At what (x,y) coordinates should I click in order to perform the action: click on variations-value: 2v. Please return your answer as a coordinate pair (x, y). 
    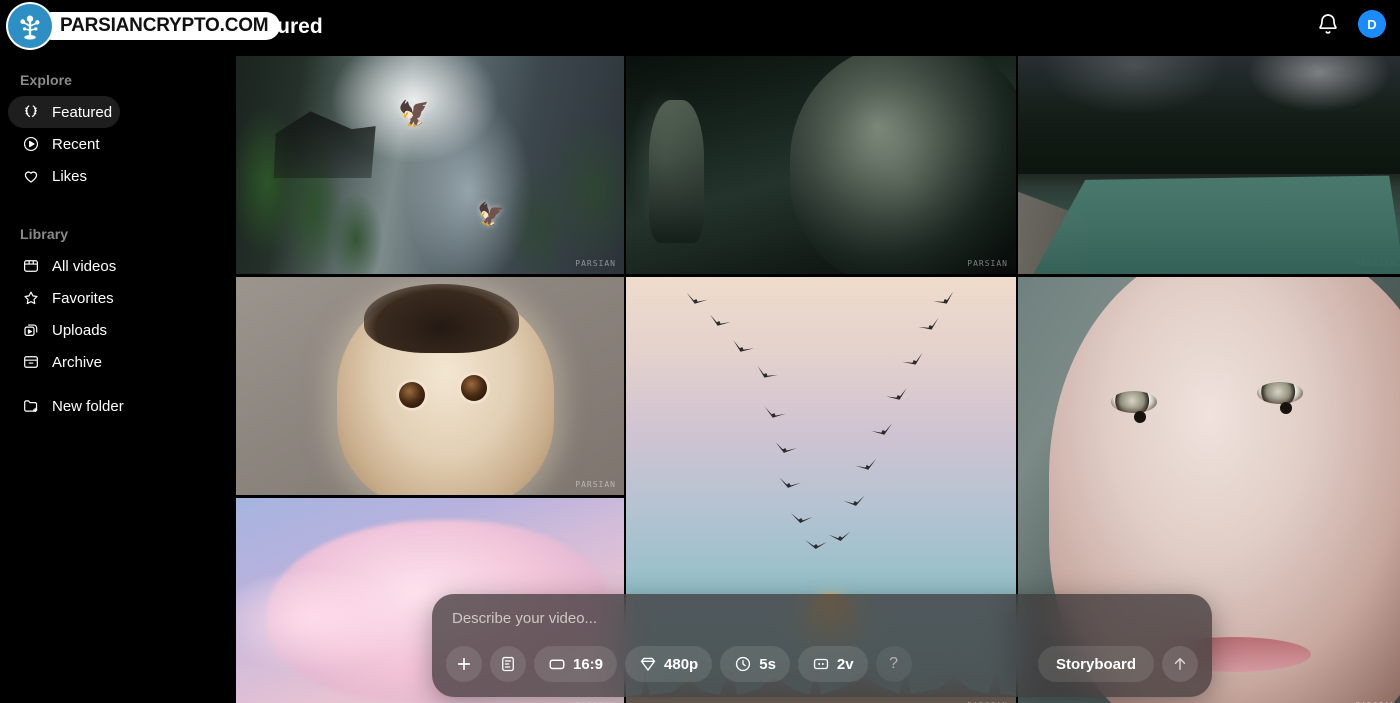
    Looking at the image, I should click on (845, 664).